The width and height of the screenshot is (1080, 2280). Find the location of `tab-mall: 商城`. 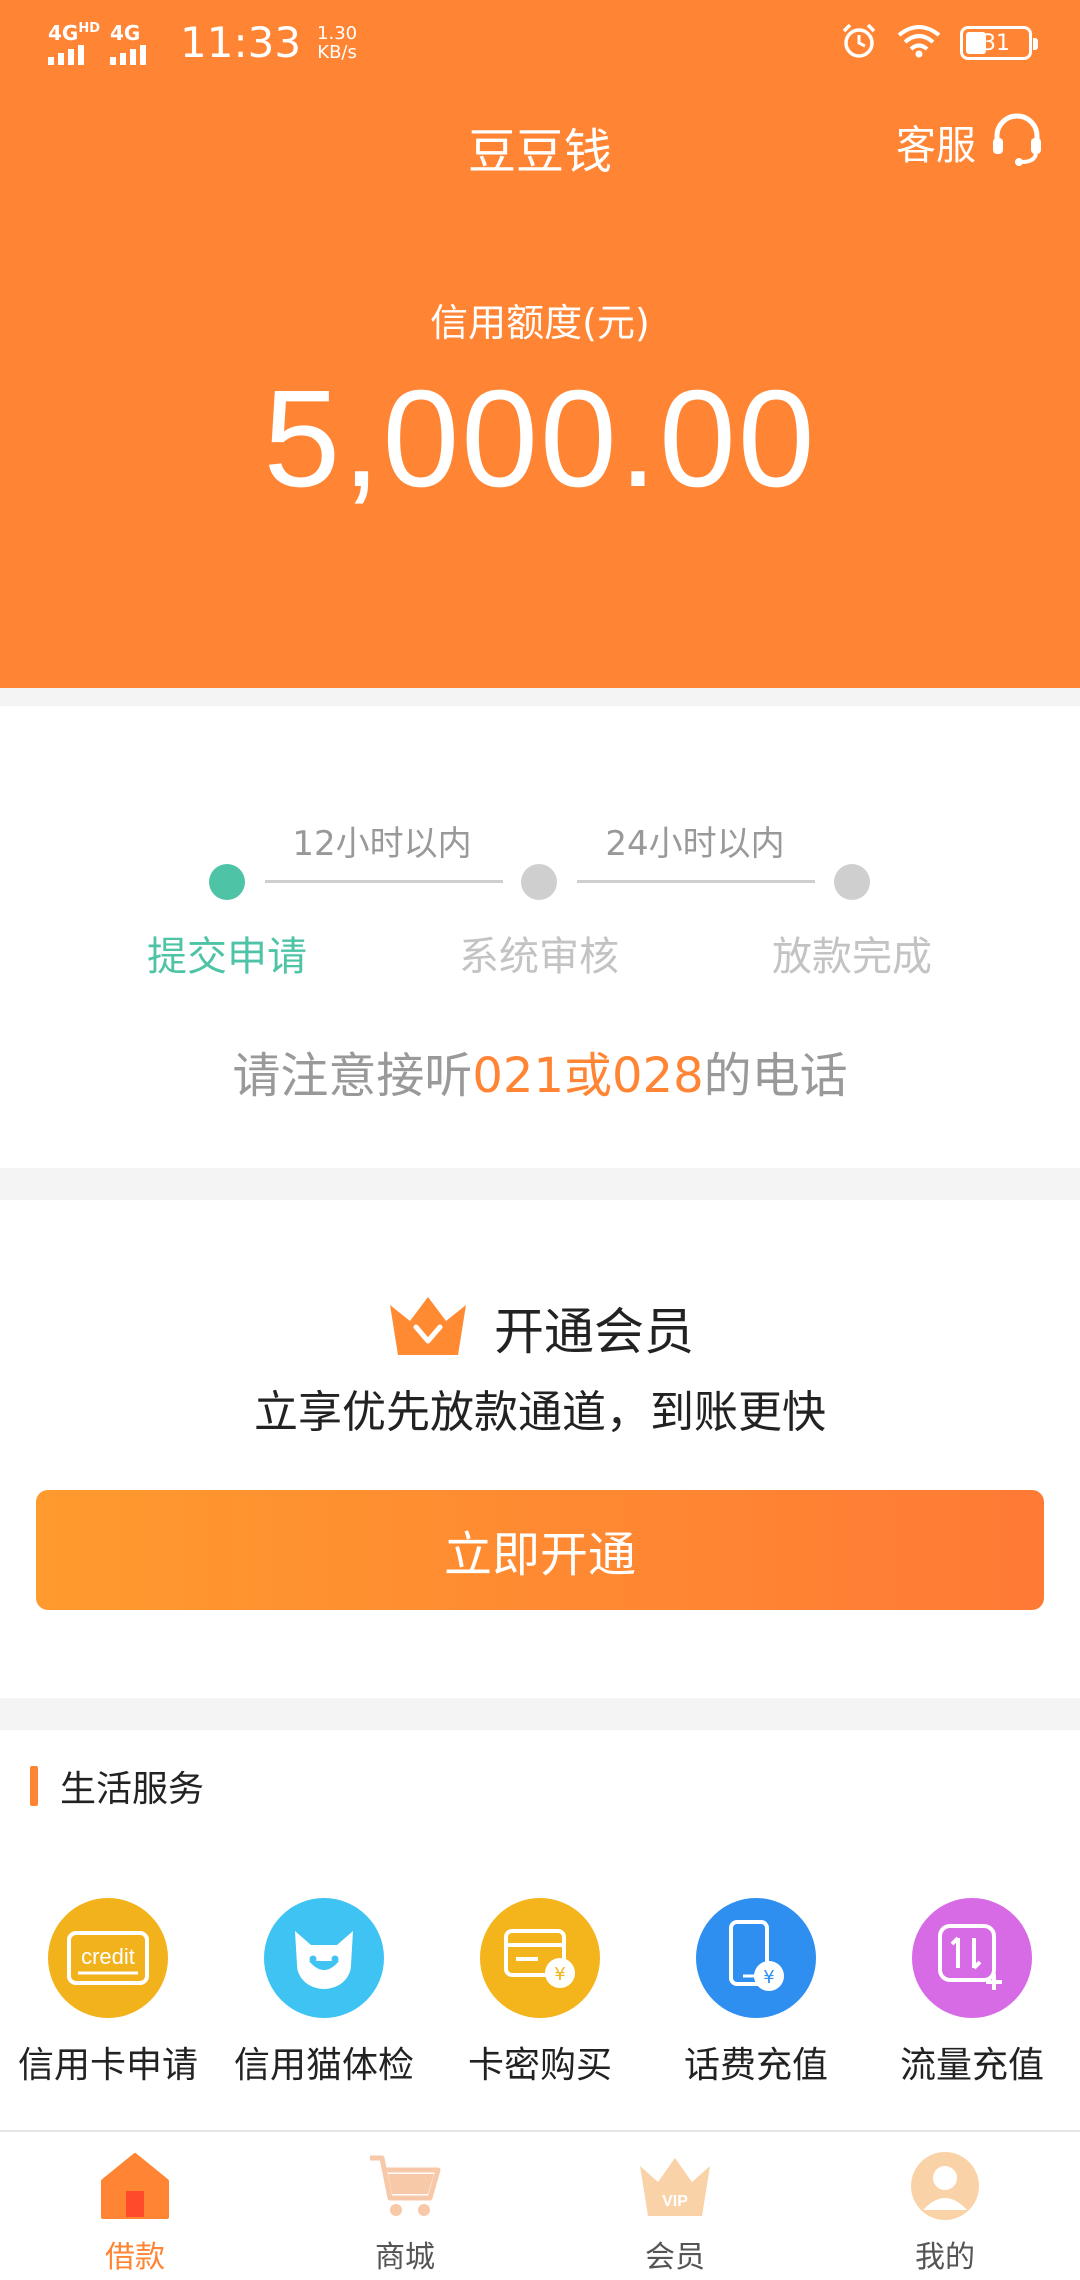

tab-mall: 商城 is located at coordinates (405, 2211).